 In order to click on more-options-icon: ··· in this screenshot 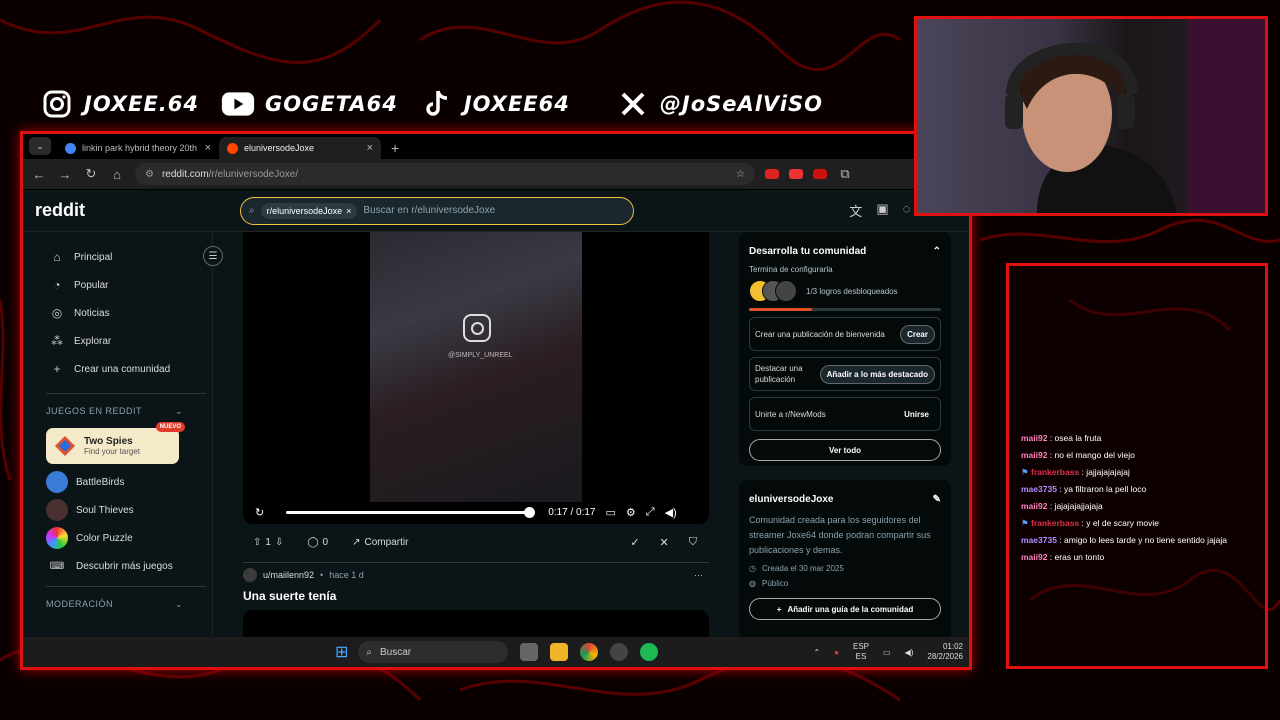, I will do `click(698, 575)`.